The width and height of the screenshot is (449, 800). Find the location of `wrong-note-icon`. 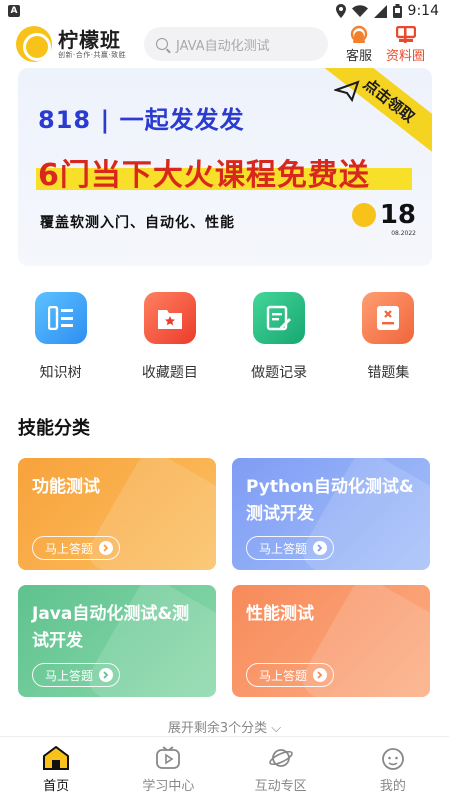

wrong-note-icon is located at coordinates (388, 318).